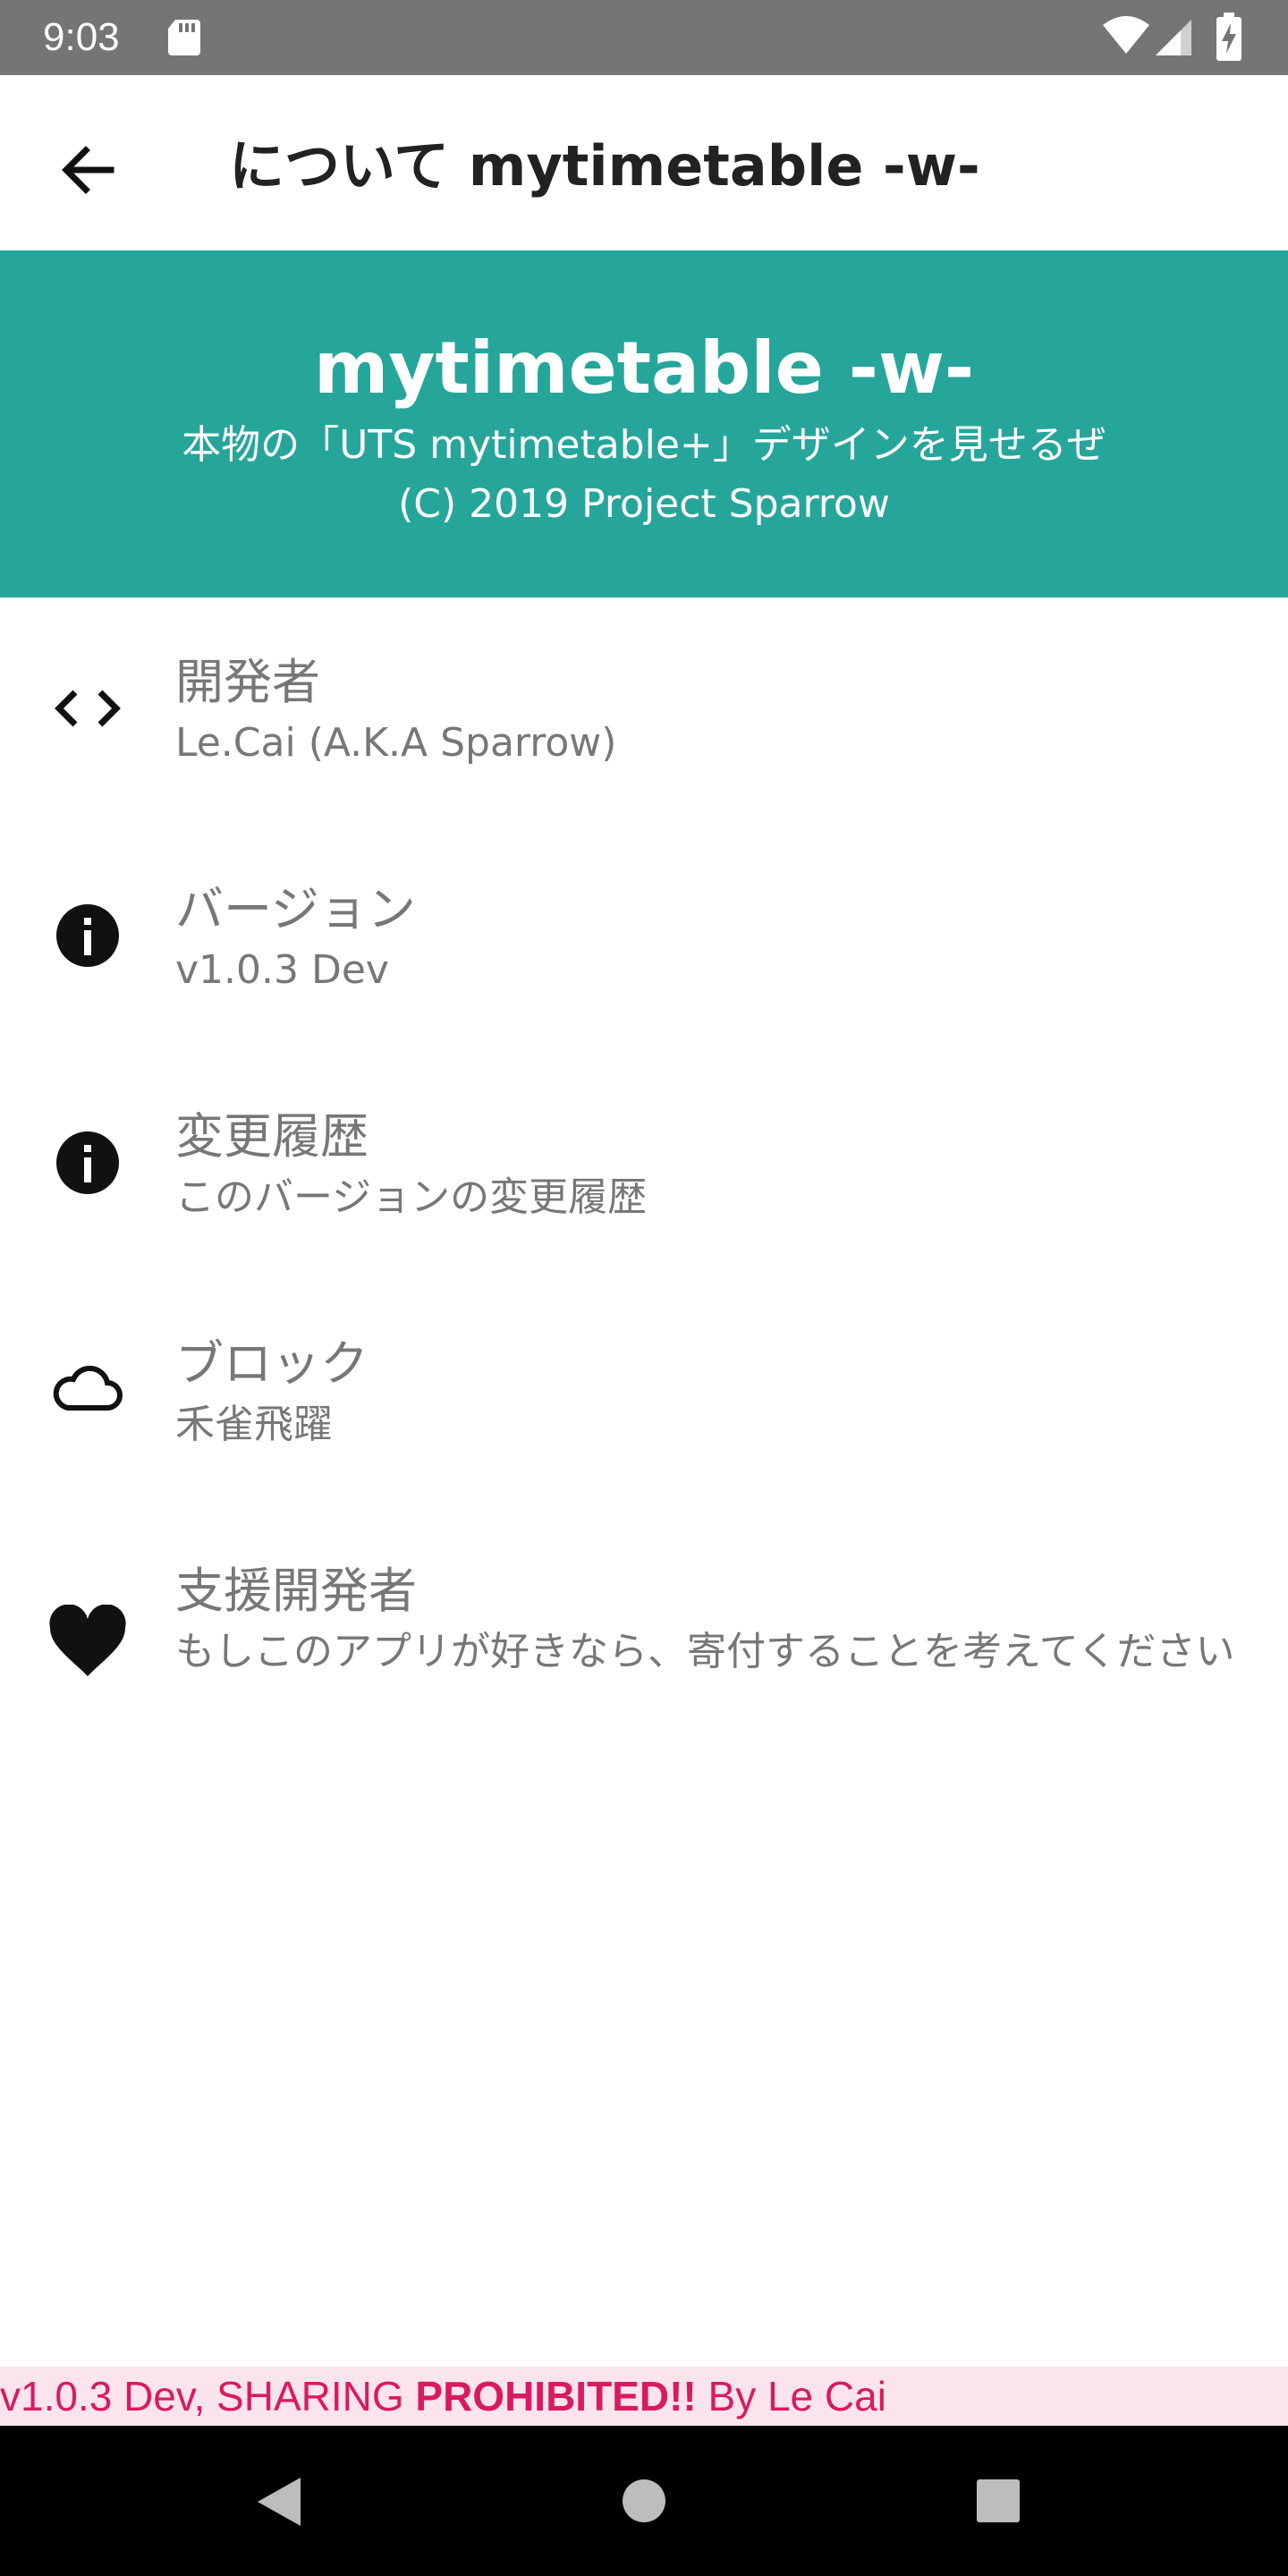 The image size is (1288, 2576). What do you see at coordinates (87, 1640) in the screenshot?
I see `heart-icon` at bounding box center [87, 1640].